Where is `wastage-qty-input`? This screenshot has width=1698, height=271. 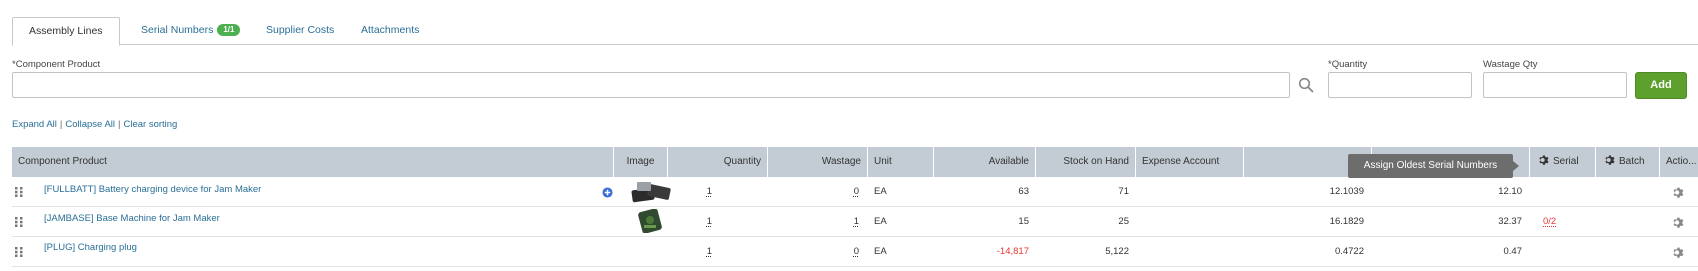
wastage-qty-input is located at coordinates (1555, 85).